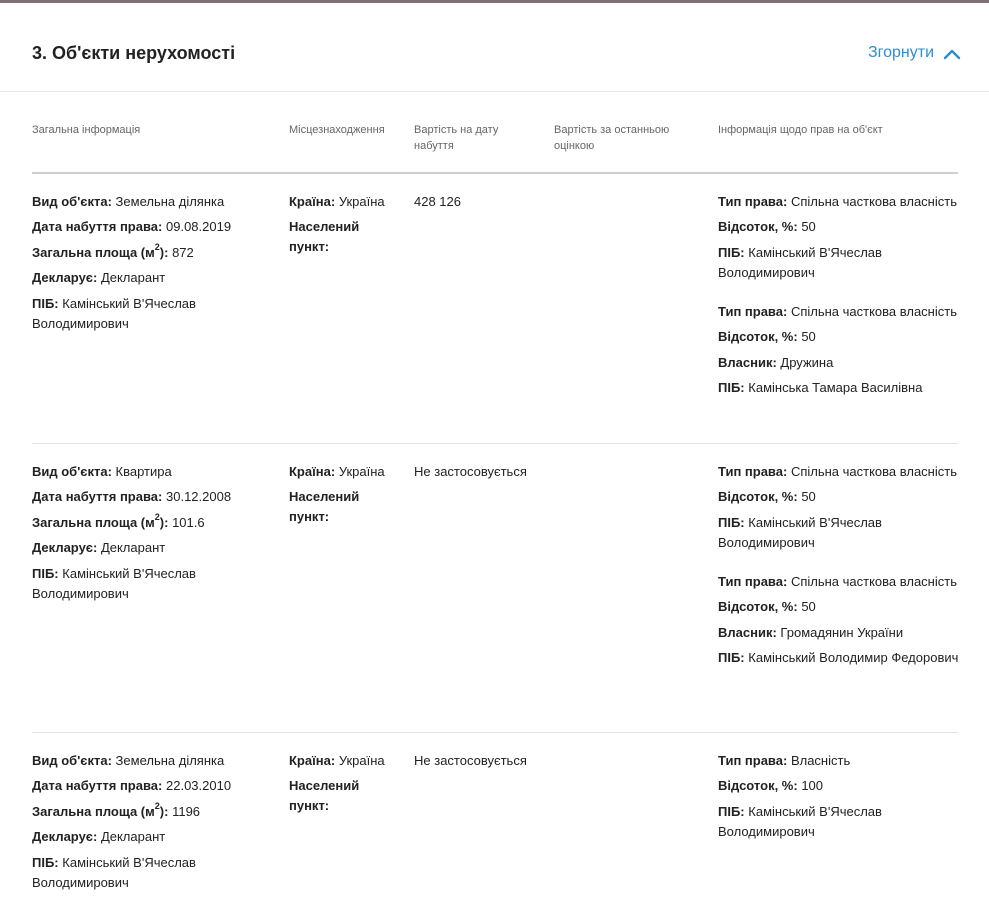 Image resolution: width=989 pixels, height=909 pixels. I want to click on column-header-rights: Інформація щодо прав на об'єкт, so click(800, 130).